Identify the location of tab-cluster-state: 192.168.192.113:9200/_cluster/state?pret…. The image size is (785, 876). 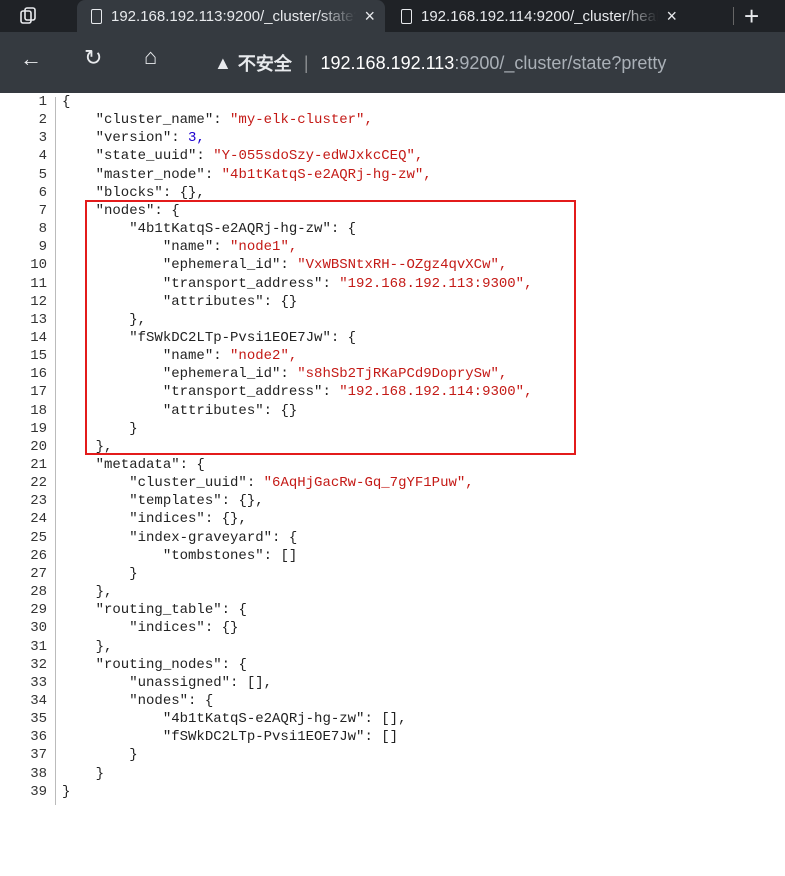
(231, 16).